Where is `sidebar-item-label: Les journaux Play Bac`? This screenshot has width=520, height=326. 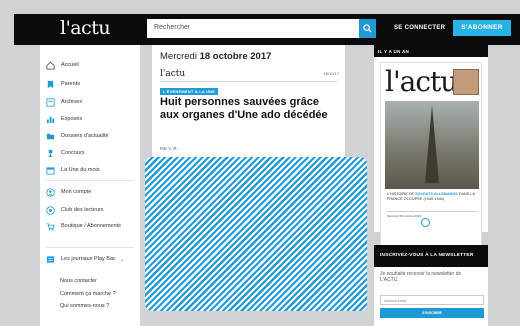 sidebar-item-label: Les journaux Play Bac is located at coordinates (88, 259).